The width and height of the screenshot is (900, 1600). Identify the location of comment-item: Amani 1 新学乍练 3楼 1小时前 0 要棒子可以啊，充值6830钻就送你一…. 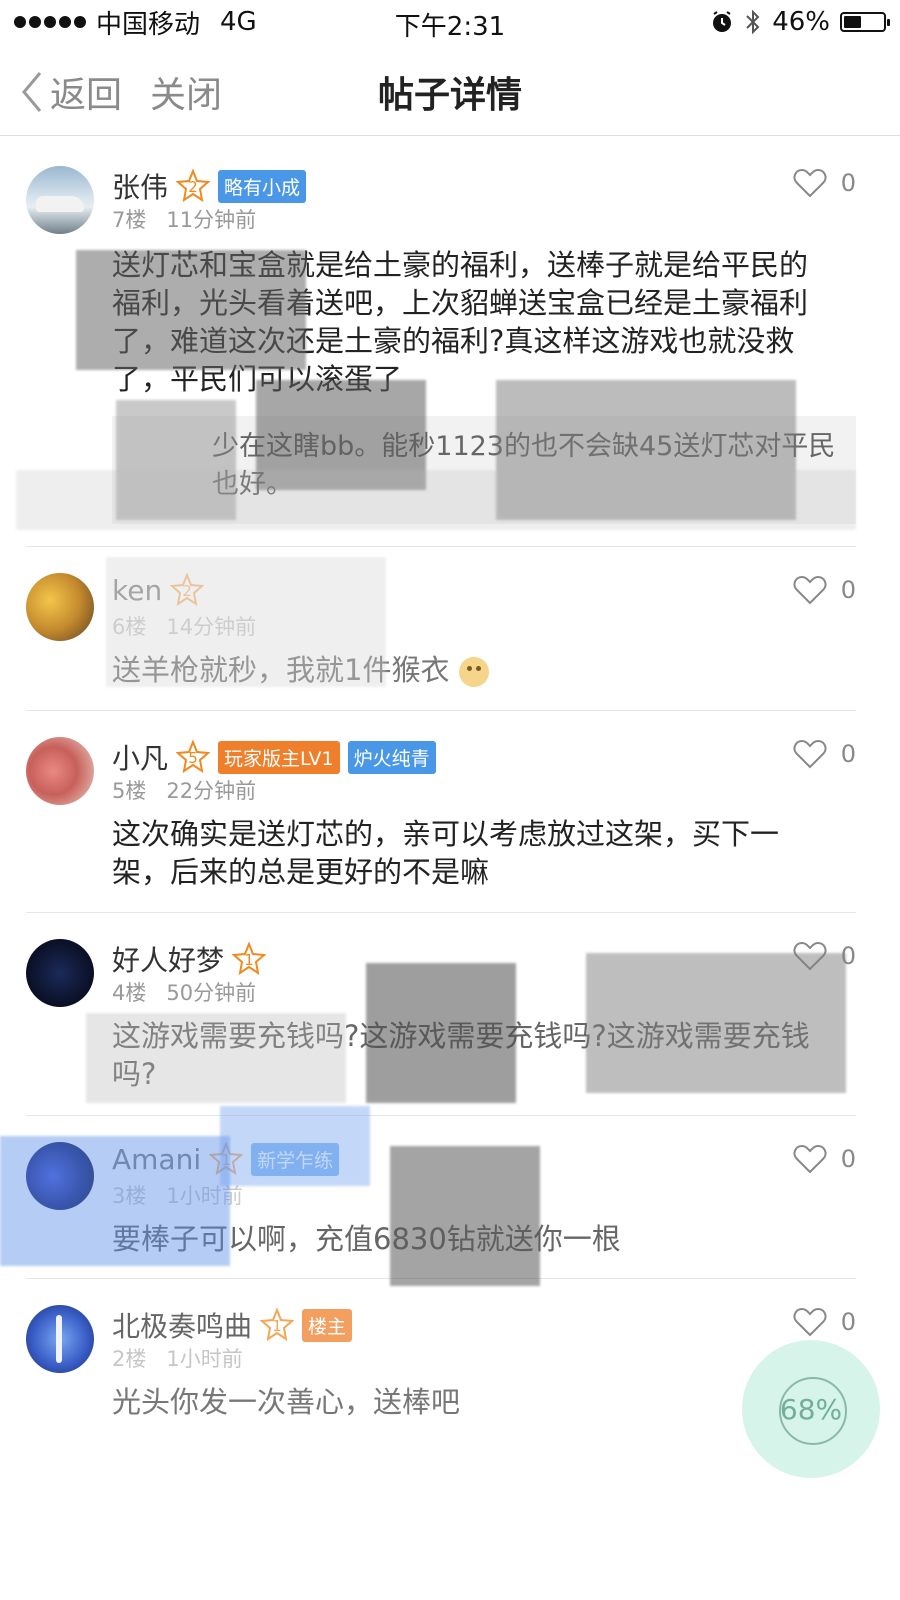
(428, 1196).